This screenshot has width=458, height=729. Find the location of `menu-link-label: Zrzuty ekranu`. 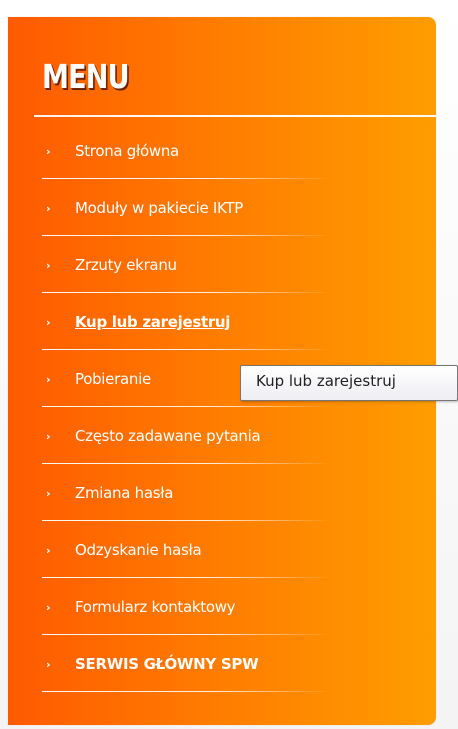

menu-link-label: Zrzuty ekranu is located at coordinates (126, 265).